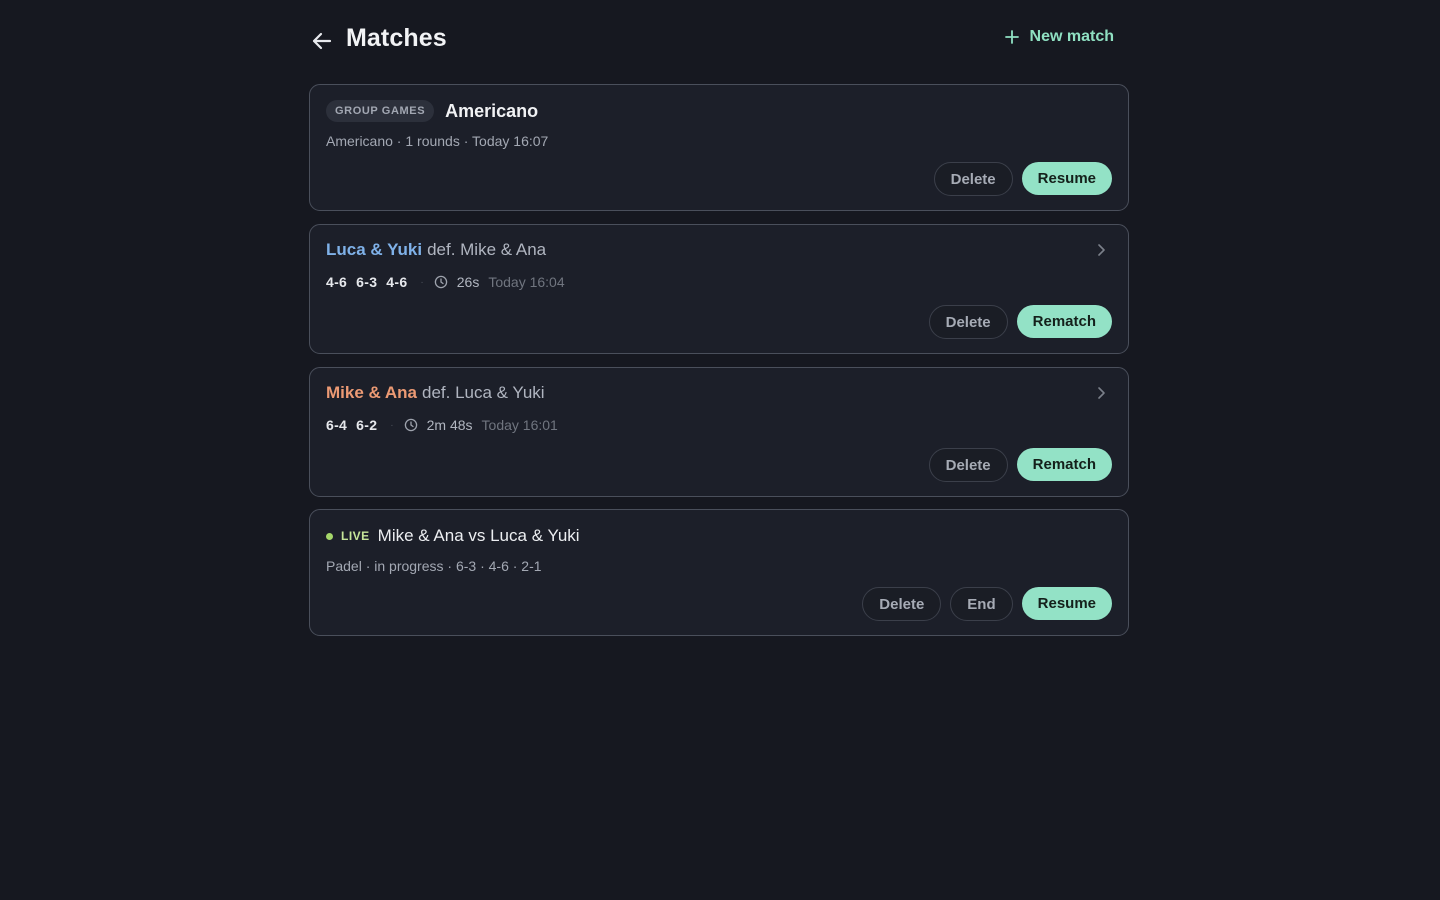  Describe the element at coordinates (492, 110) in the screenshot. I see `card-title: Americano` at that location.